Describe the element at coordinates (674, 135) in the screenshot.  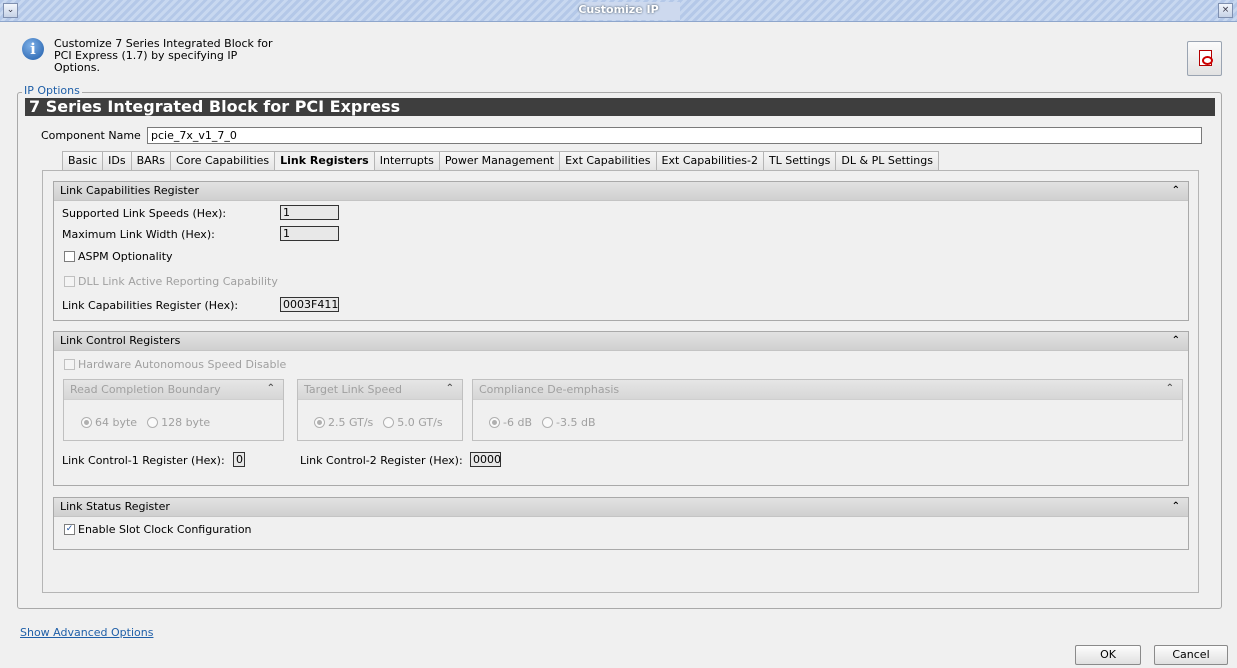
I see `component-name-input` at that location.